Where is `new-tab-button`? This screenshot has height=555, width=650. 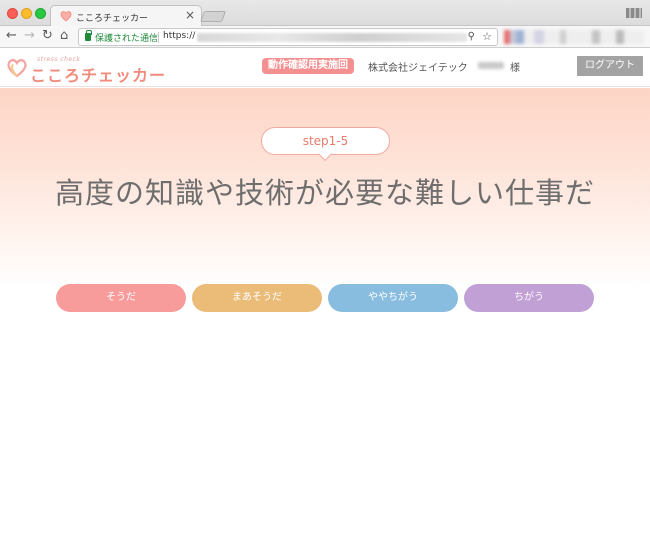 new-tab-button is located at coordinates (213, 16).